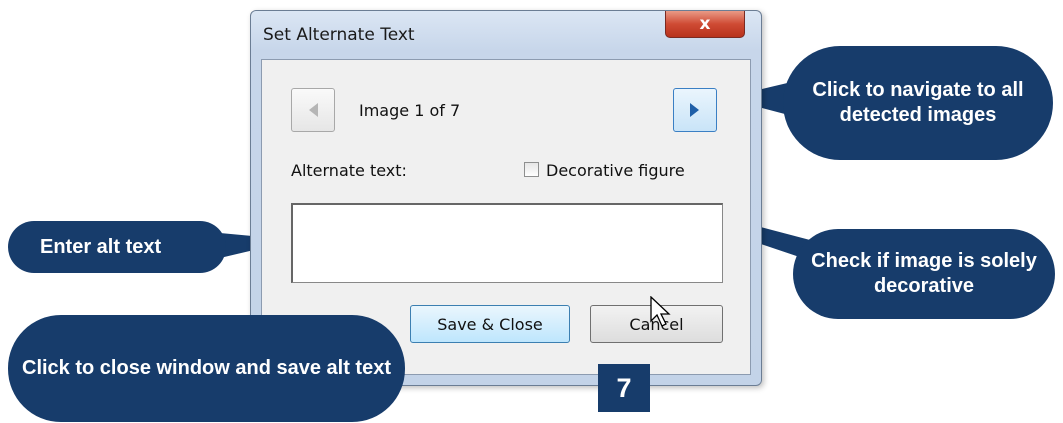 Image resolution: width=1063 pixels, height=423 pixels. Describe the element at coordinates (490, 324) in the screenshot. I see `save-and-close-button: Save & Close` at that location.